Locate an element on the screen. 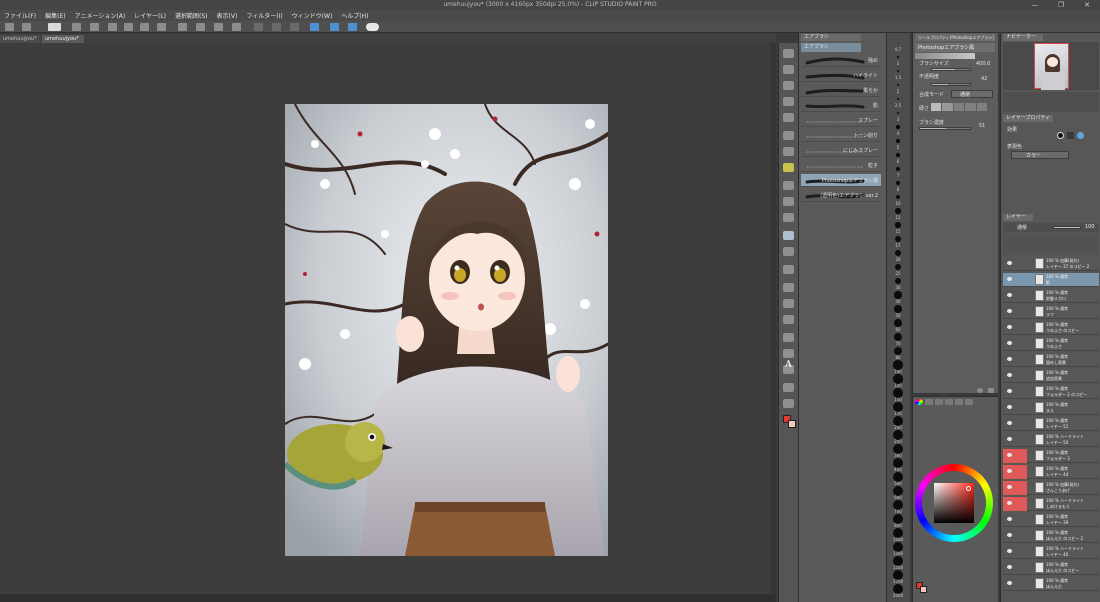 Image resolution: width=1100 pixels, height=602 pixels. subtool-item: 粒子 is located at coordinates (841, 165).